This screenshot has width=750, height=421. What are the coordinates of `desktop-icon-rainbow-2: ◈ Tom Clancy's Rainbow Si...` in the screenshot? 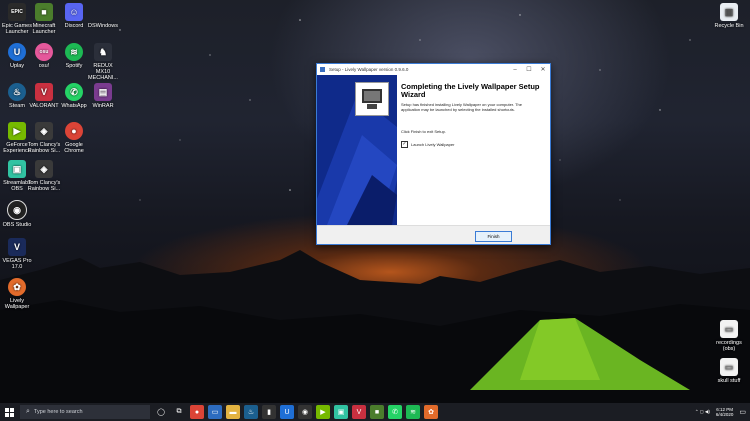 It's located at (44, 176).